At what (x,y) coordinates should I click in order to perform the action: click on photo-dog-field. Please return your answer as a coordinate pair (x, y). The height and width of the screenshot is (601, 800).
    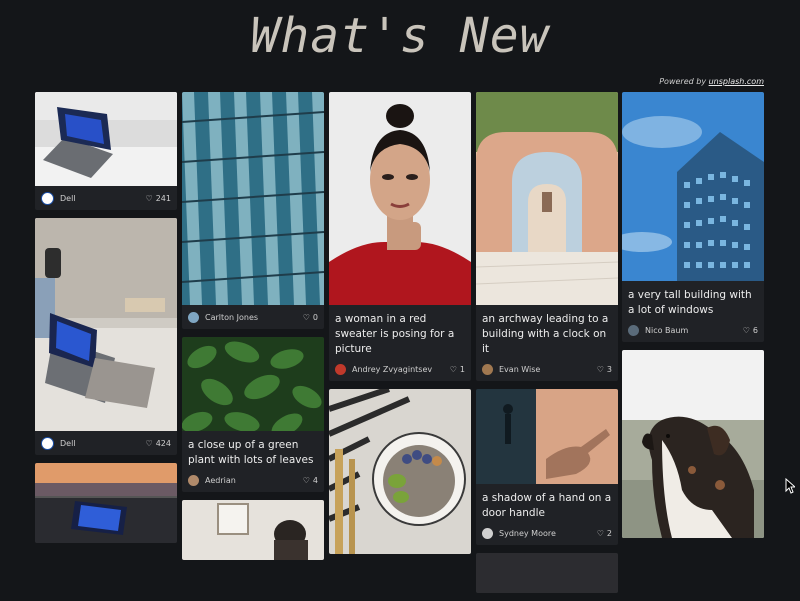
    Looking at the image, I should click on (693, 444).